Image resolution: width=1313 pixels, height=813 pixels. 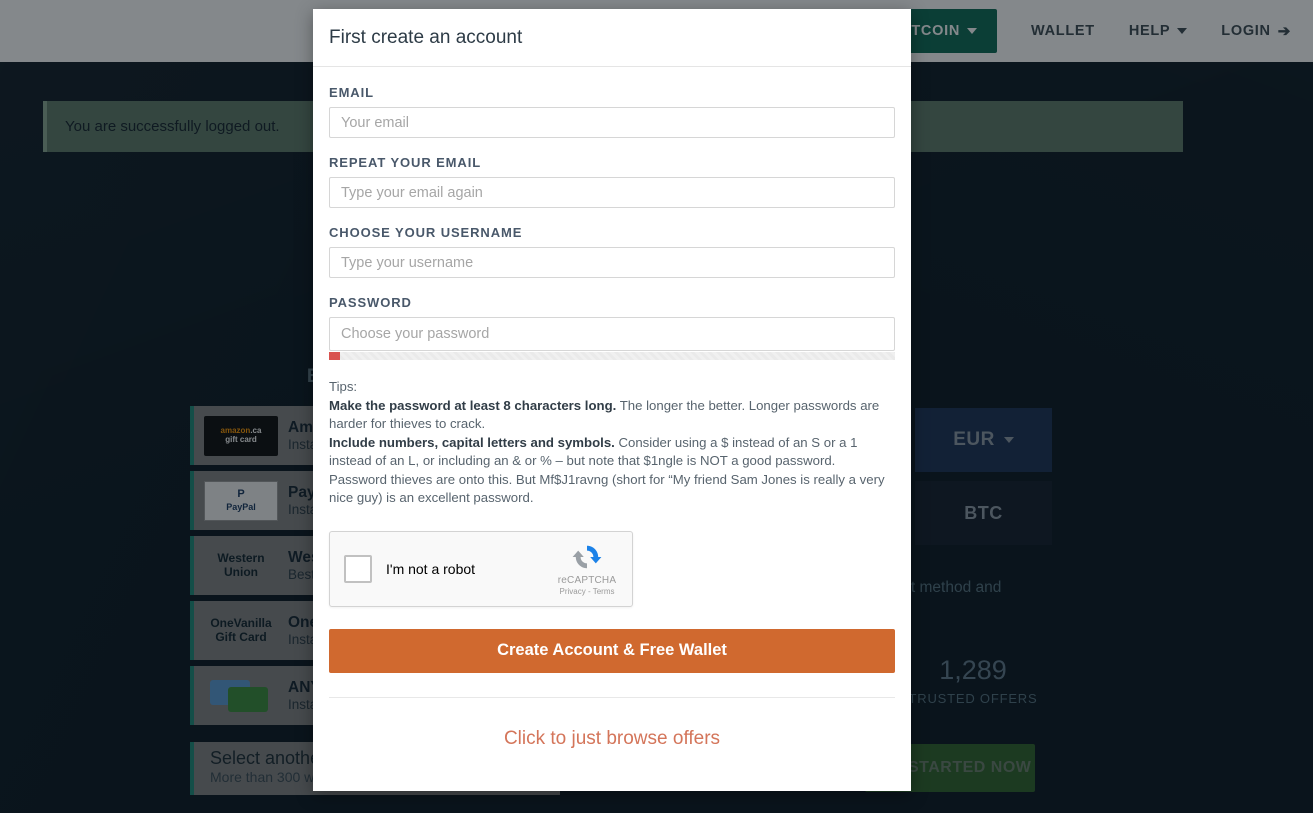 What do you see at coordinates (358, 568) in the screenshot?
I see `recaptcha-checkbox` at bounding box center [358, 568].